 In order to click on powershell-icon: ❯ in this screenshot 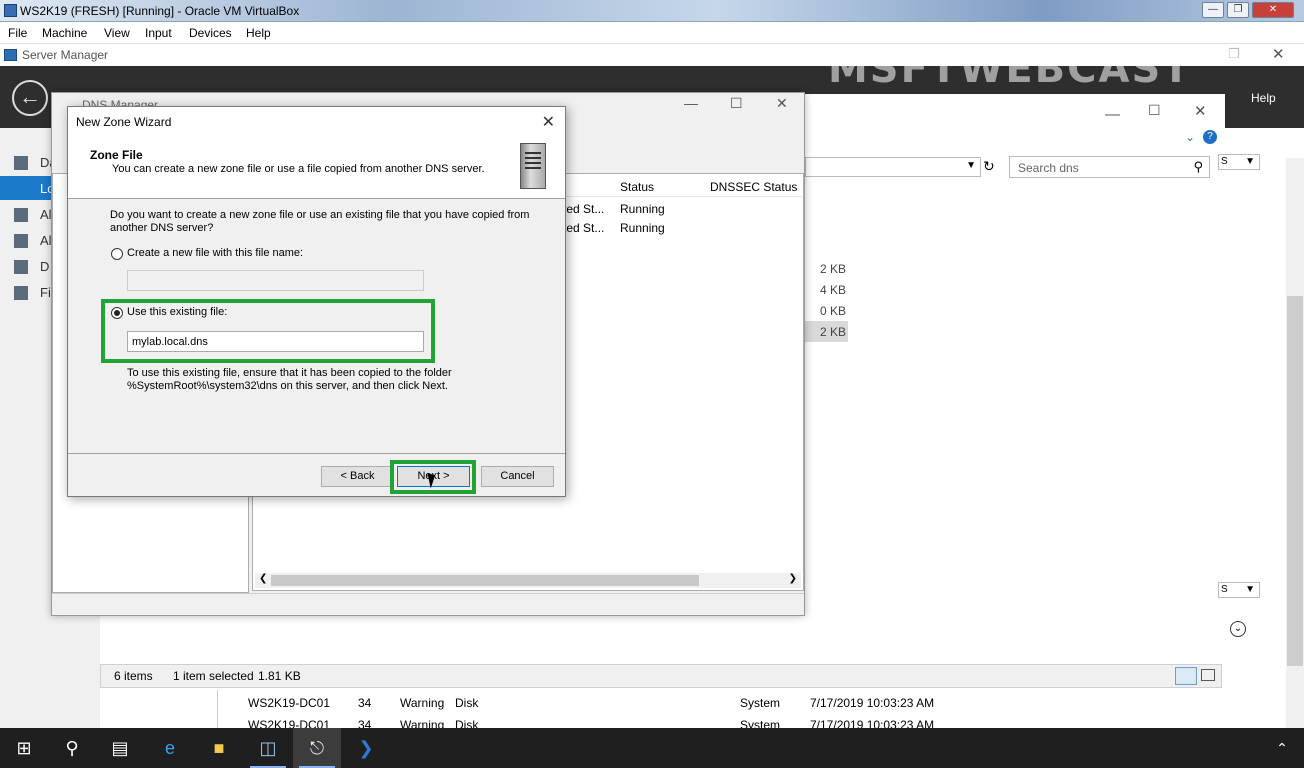, I will do `click(366, 748)`.